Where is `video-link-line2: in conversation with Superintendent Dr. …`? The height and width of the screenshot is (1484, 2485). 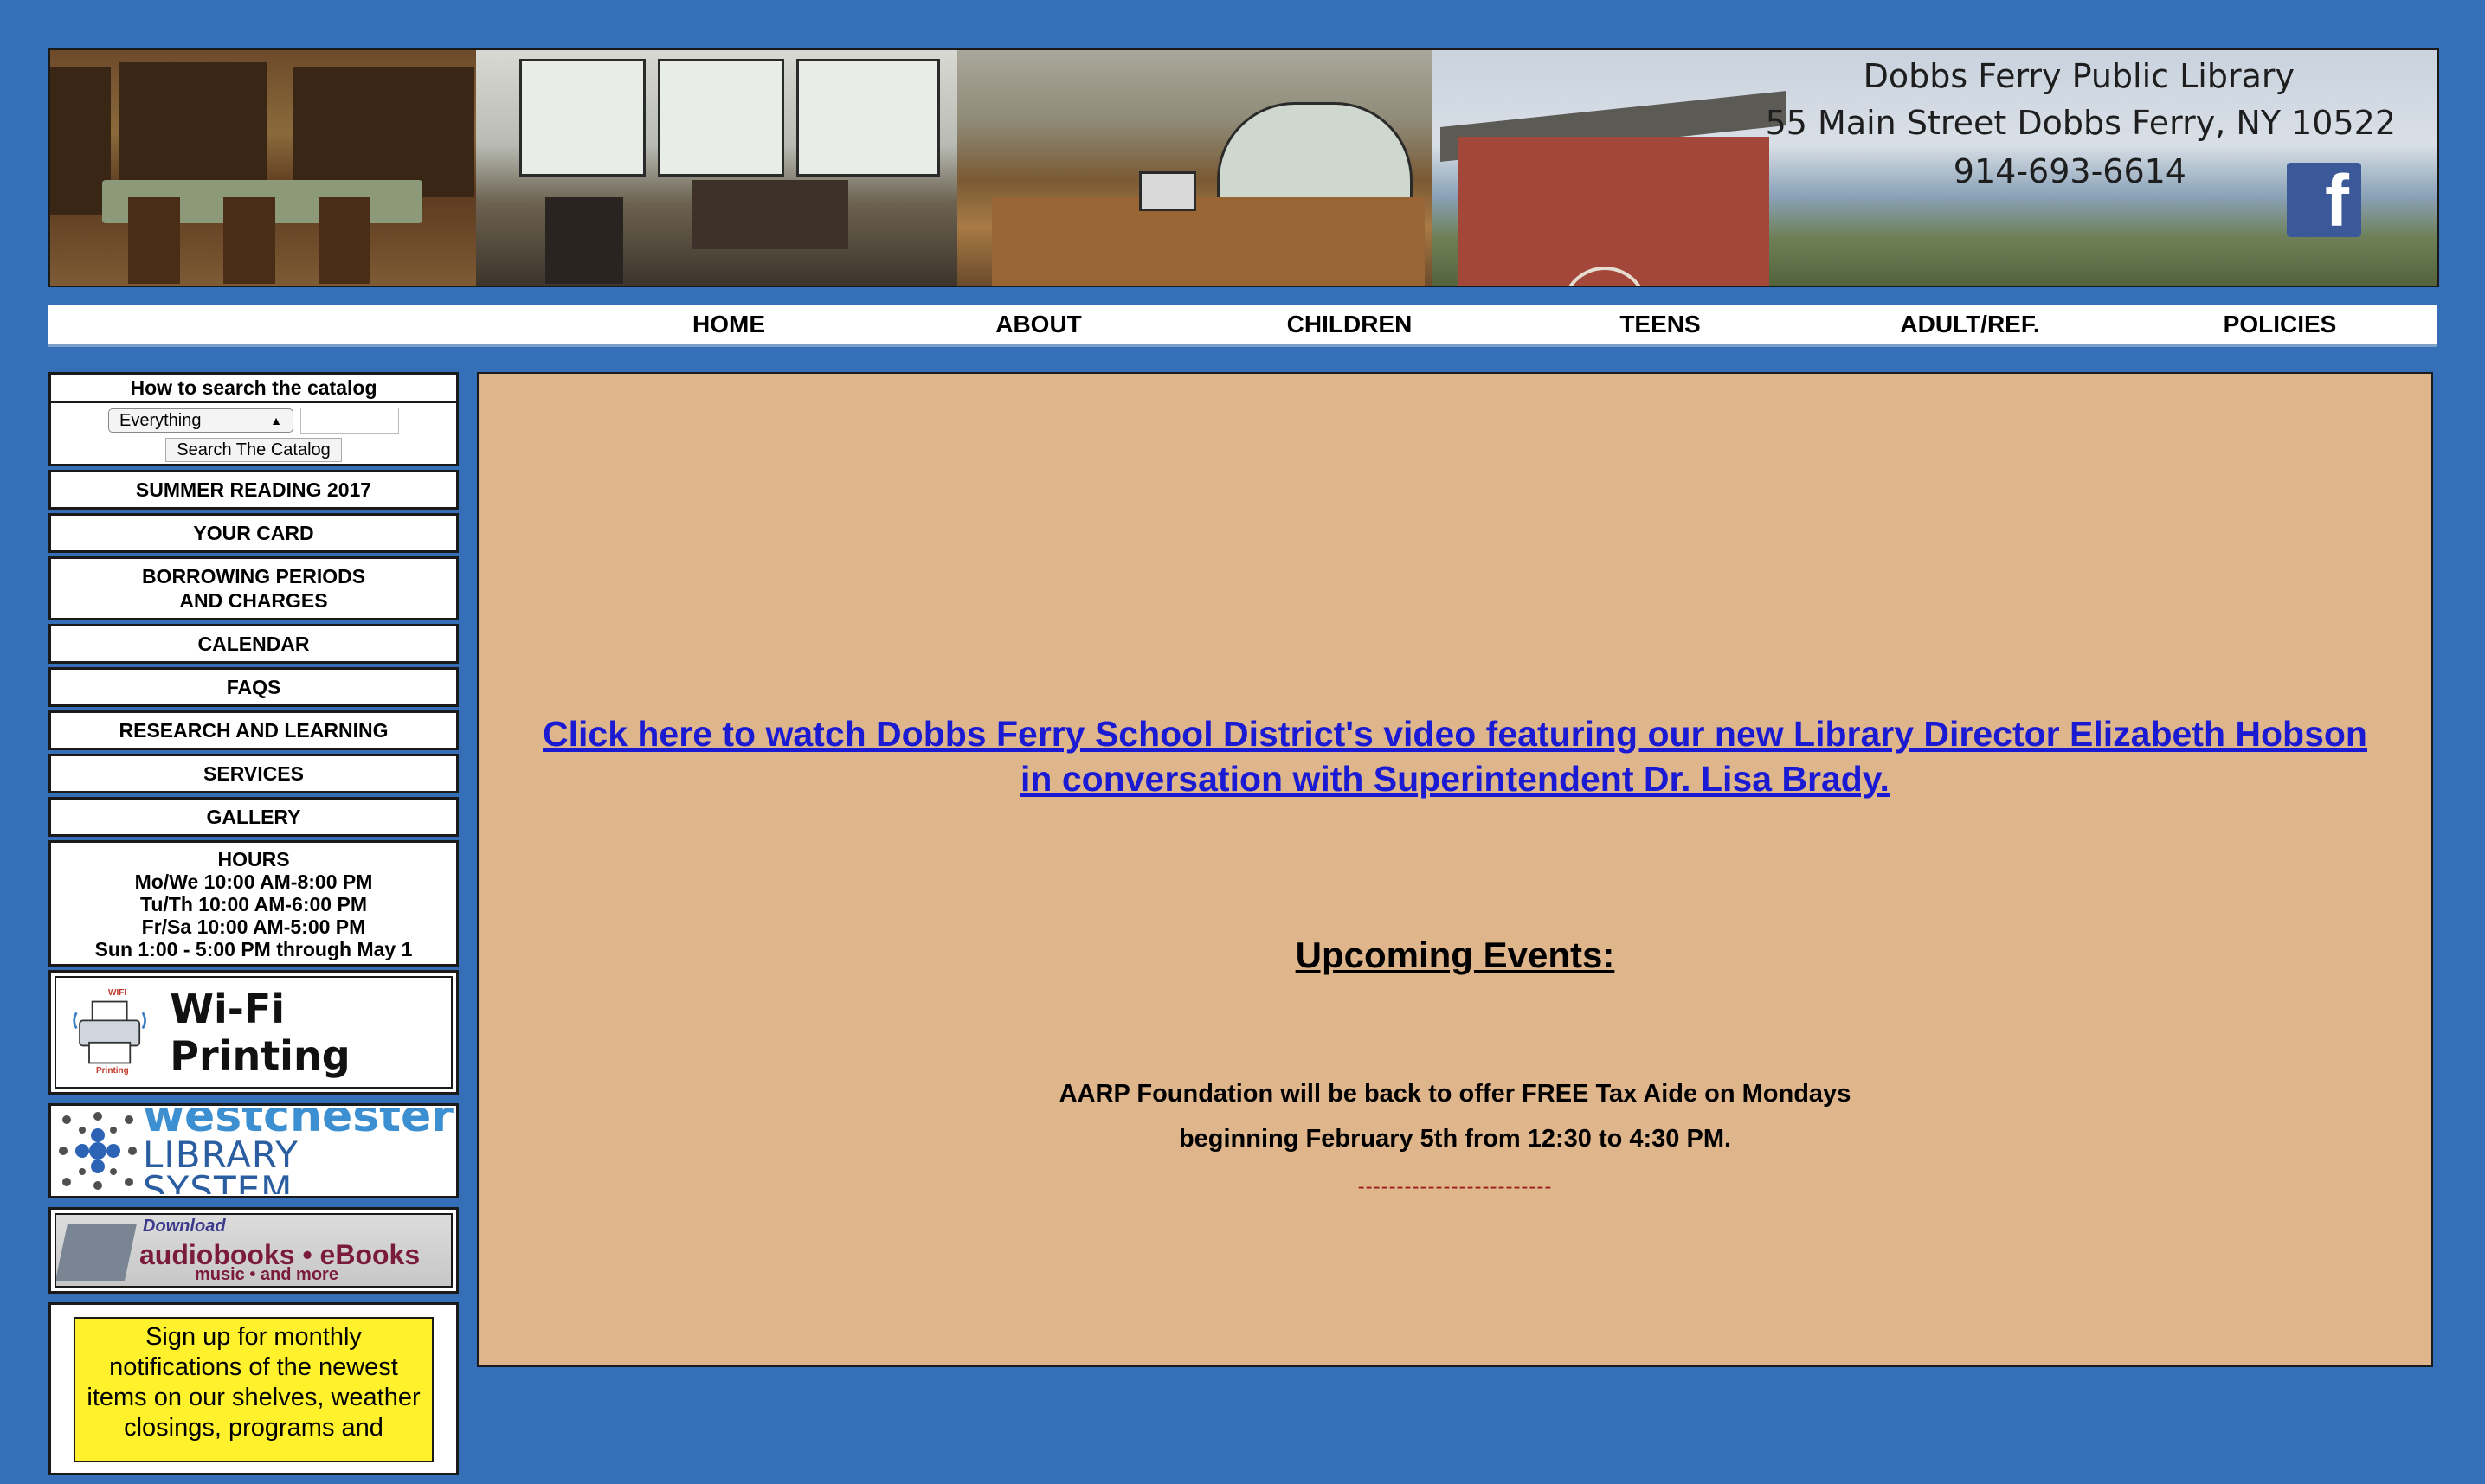 video-link-line2: in conversation with Superintendent Dr. … is located at coordinates (1455, 779).